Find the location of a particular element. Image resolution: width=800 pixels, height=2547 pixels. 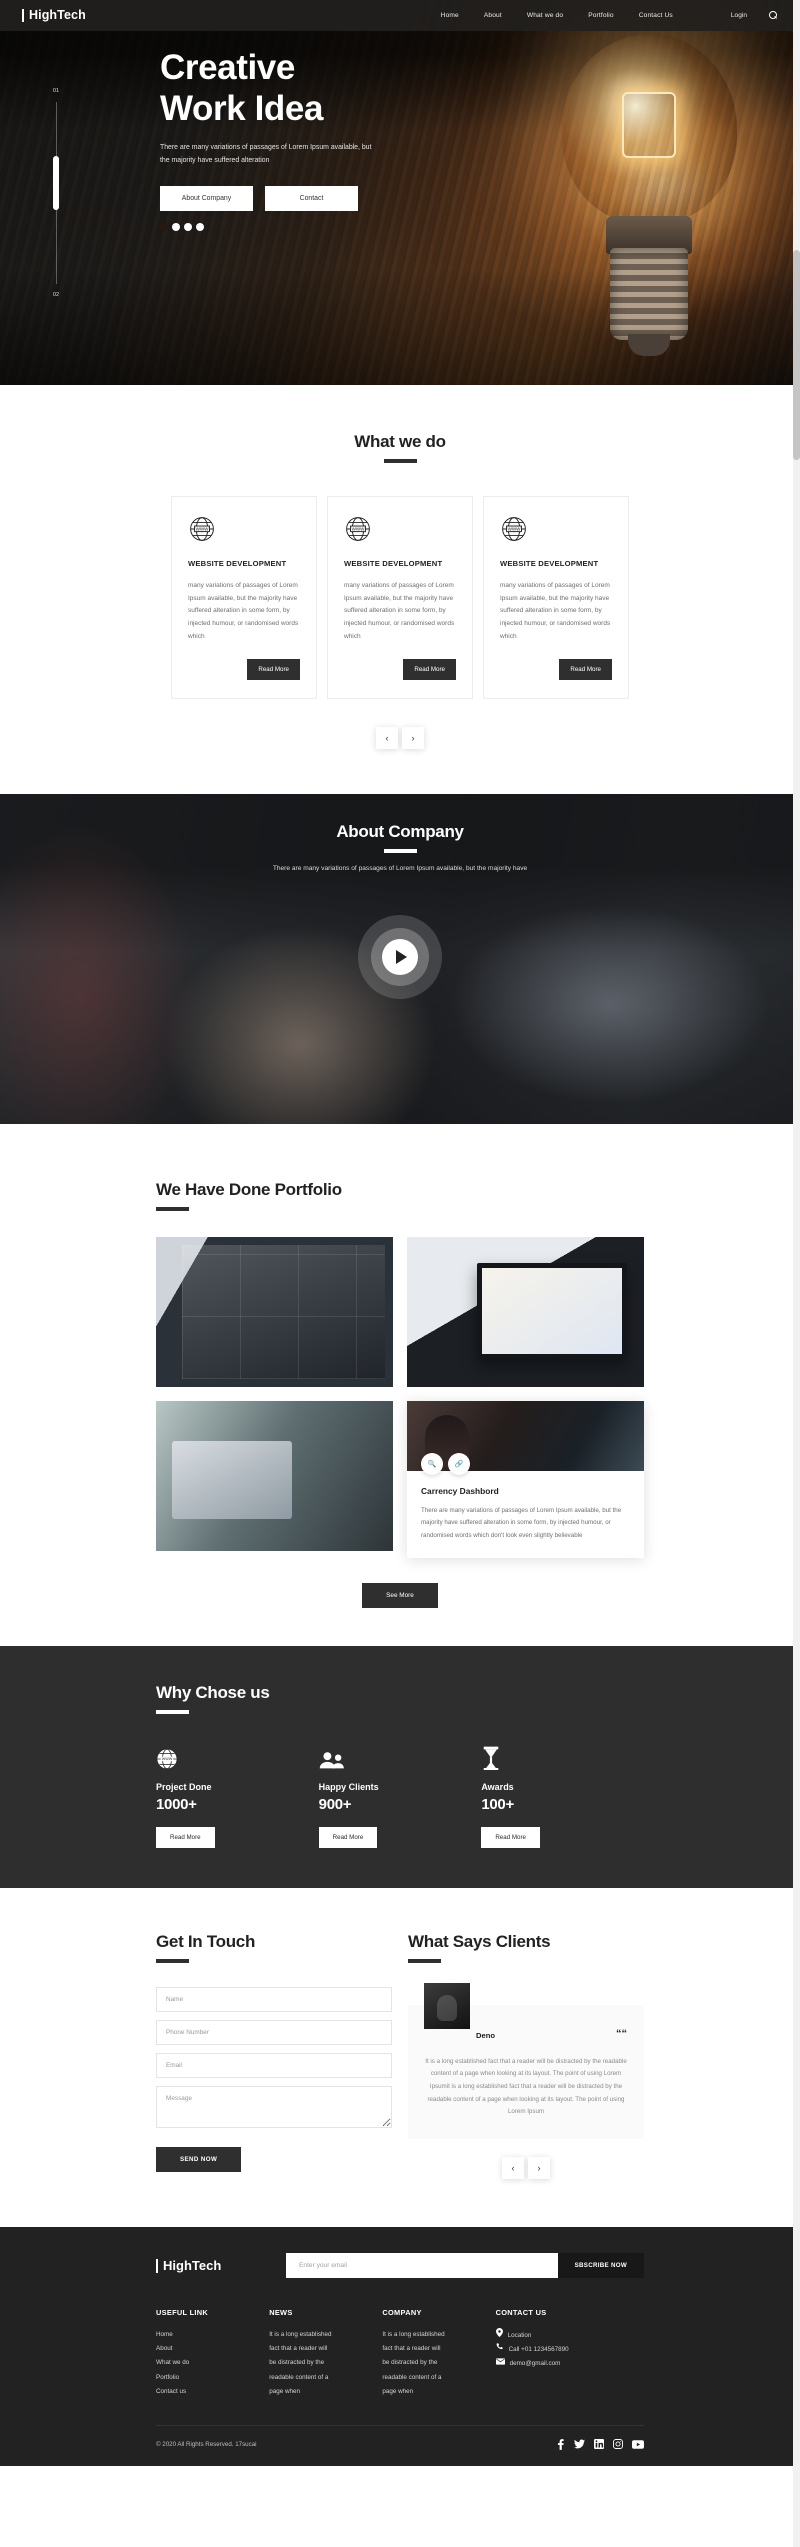

footer-column-heading: COMPANY is located at coordinates (402, 2313).